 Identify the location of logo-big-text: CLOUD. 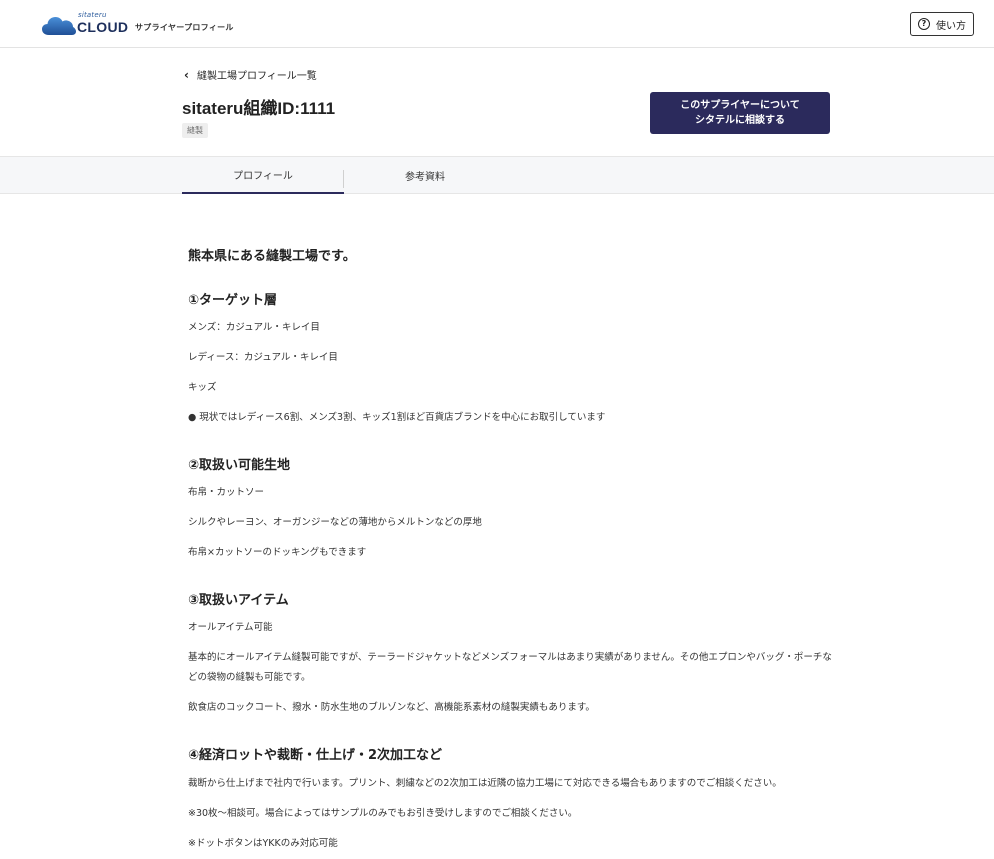
(103, 27).